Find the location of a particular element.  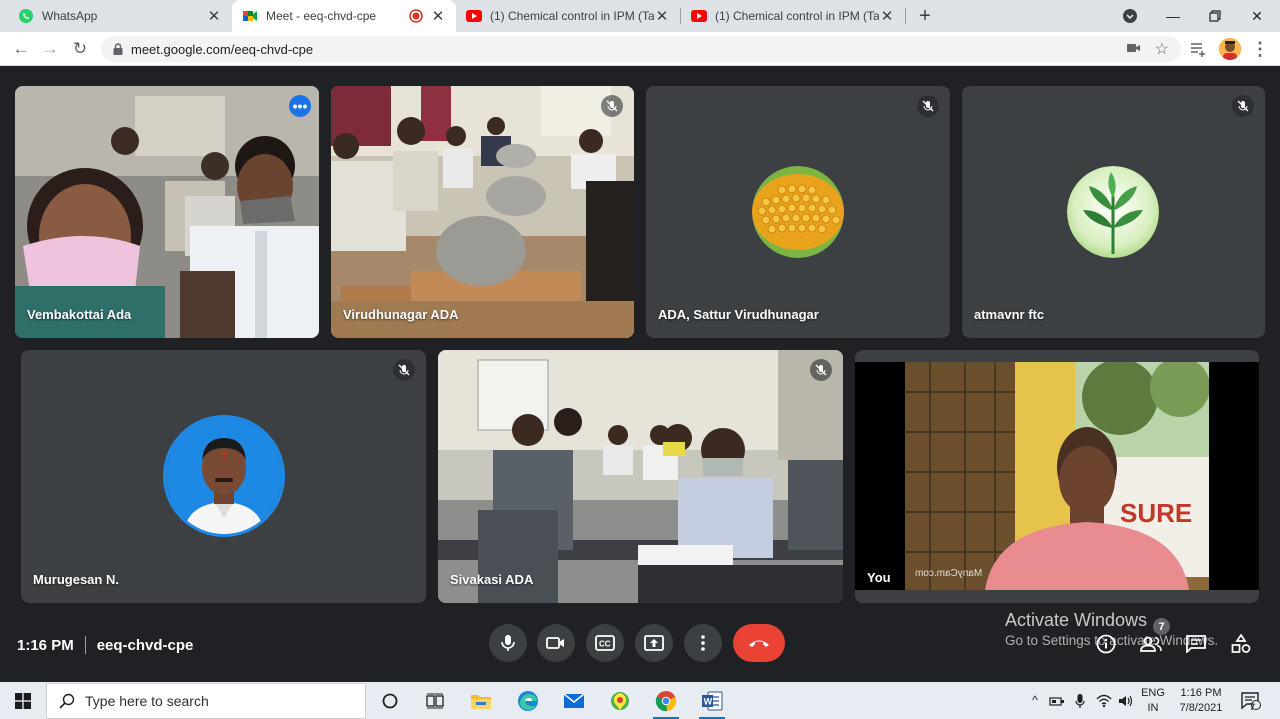

region-label: IN is located at coordinates (1153, 707).